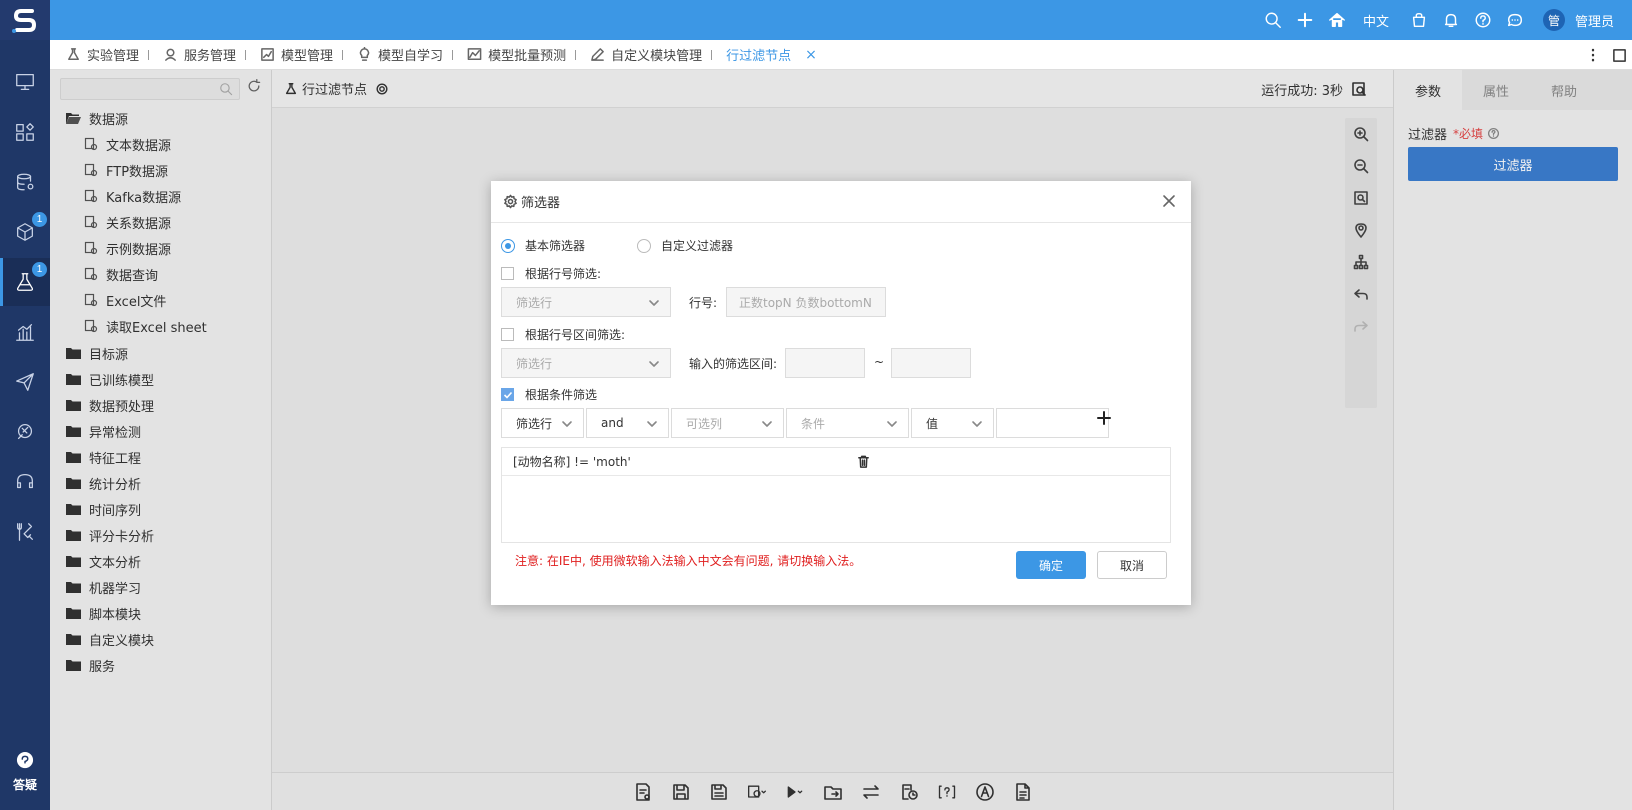  I want to click on radio-basic-filter, so click(508, 245).